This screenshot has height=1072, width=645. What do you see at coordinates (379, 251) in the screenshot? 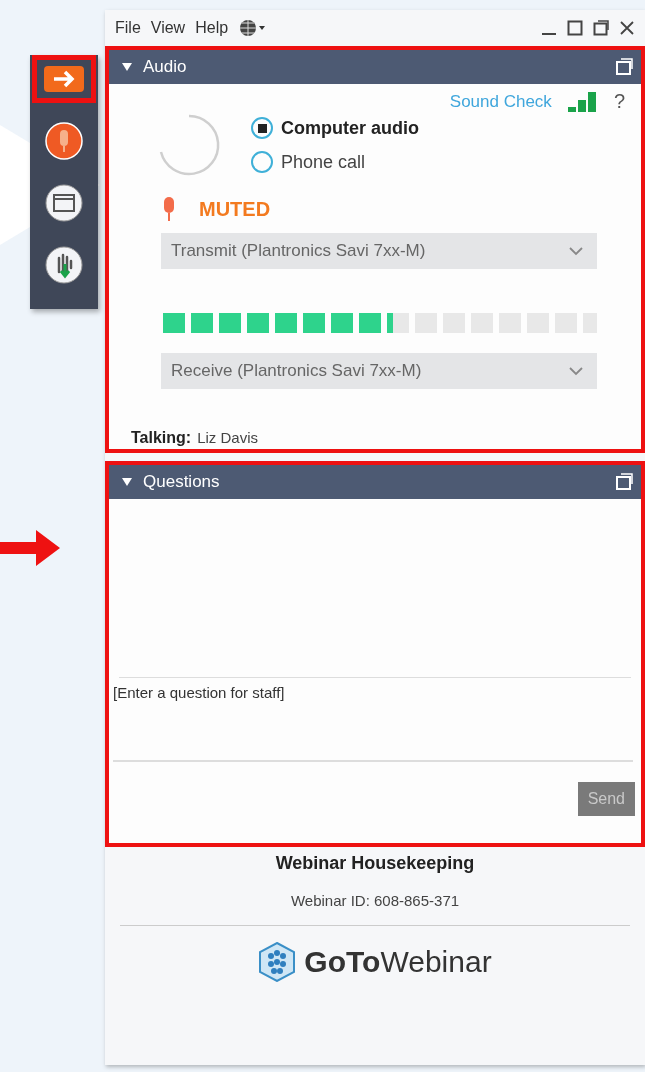
I see `transmit-dropdown: Transmit (Plantronics Savi 7xx-M)` at bounding box center [379, 251].